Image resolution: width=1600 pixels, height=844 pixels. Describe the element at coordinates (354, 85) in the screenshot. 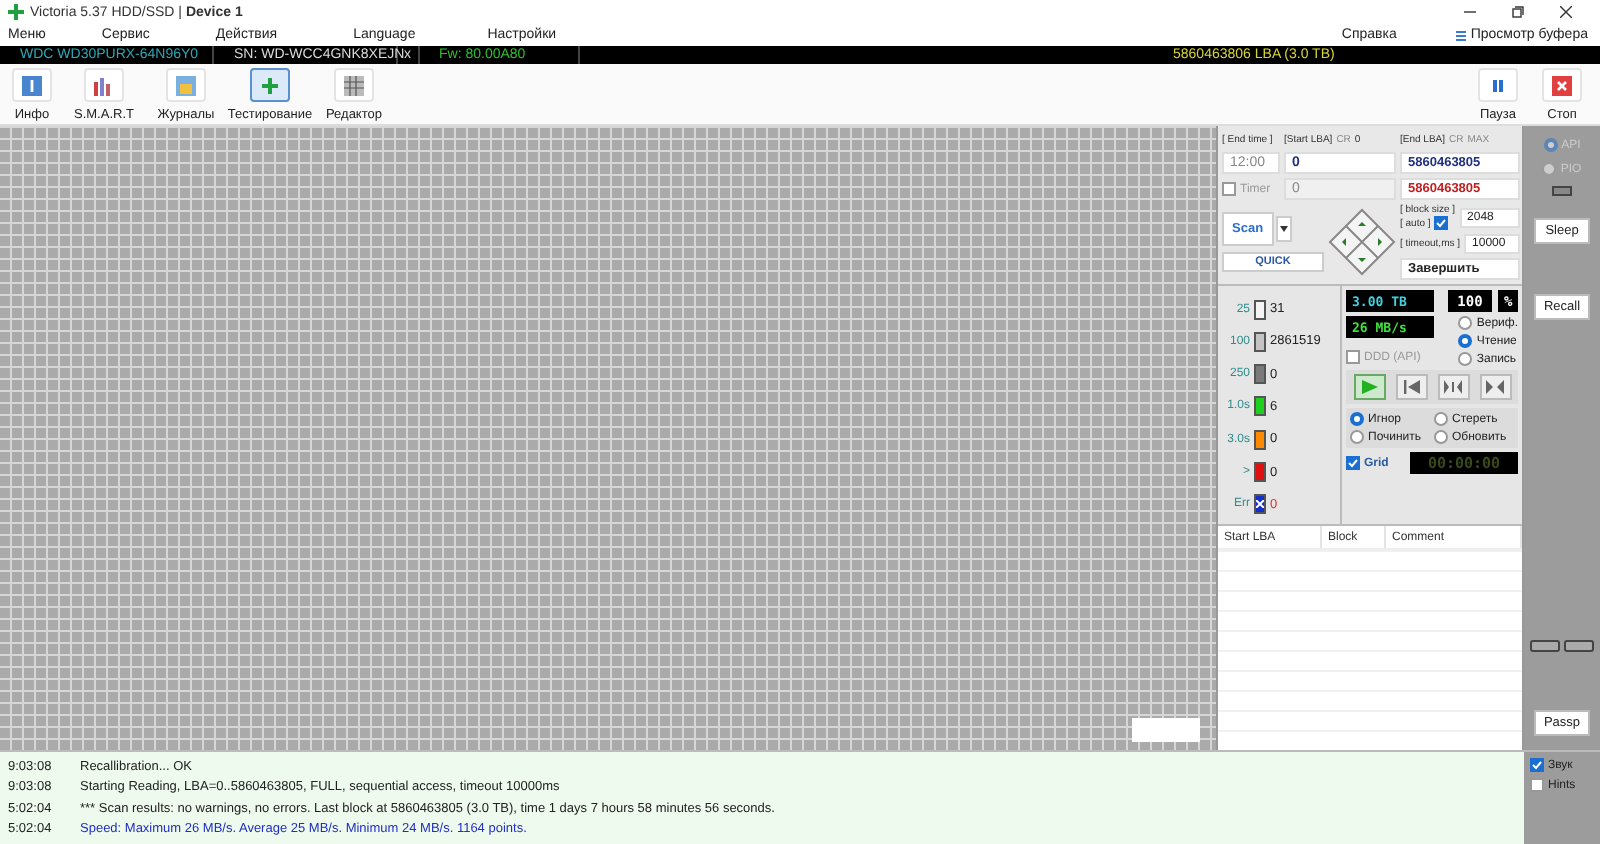

I see `grid-icon` at that location.